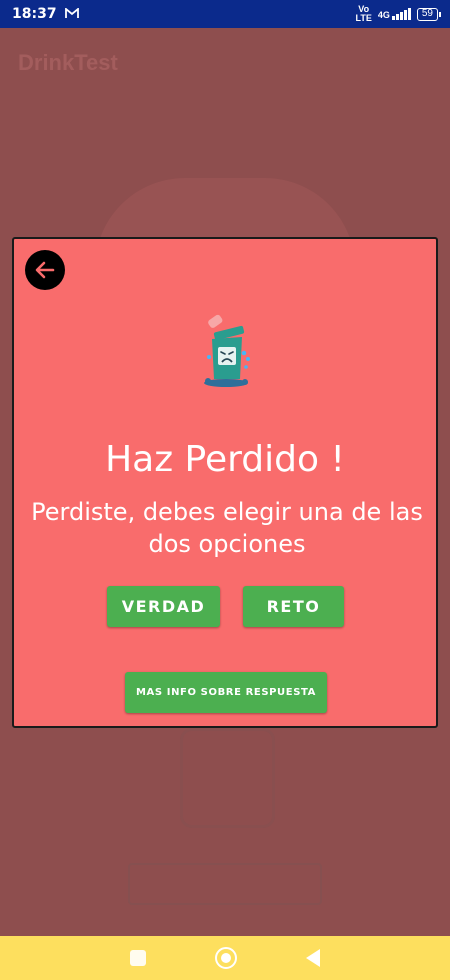 This screenshot has width=450, height=980. Describe the element at coordinates (363, 13) in the screenshot. I see `volte-indicator: Vo LTE` at that location.